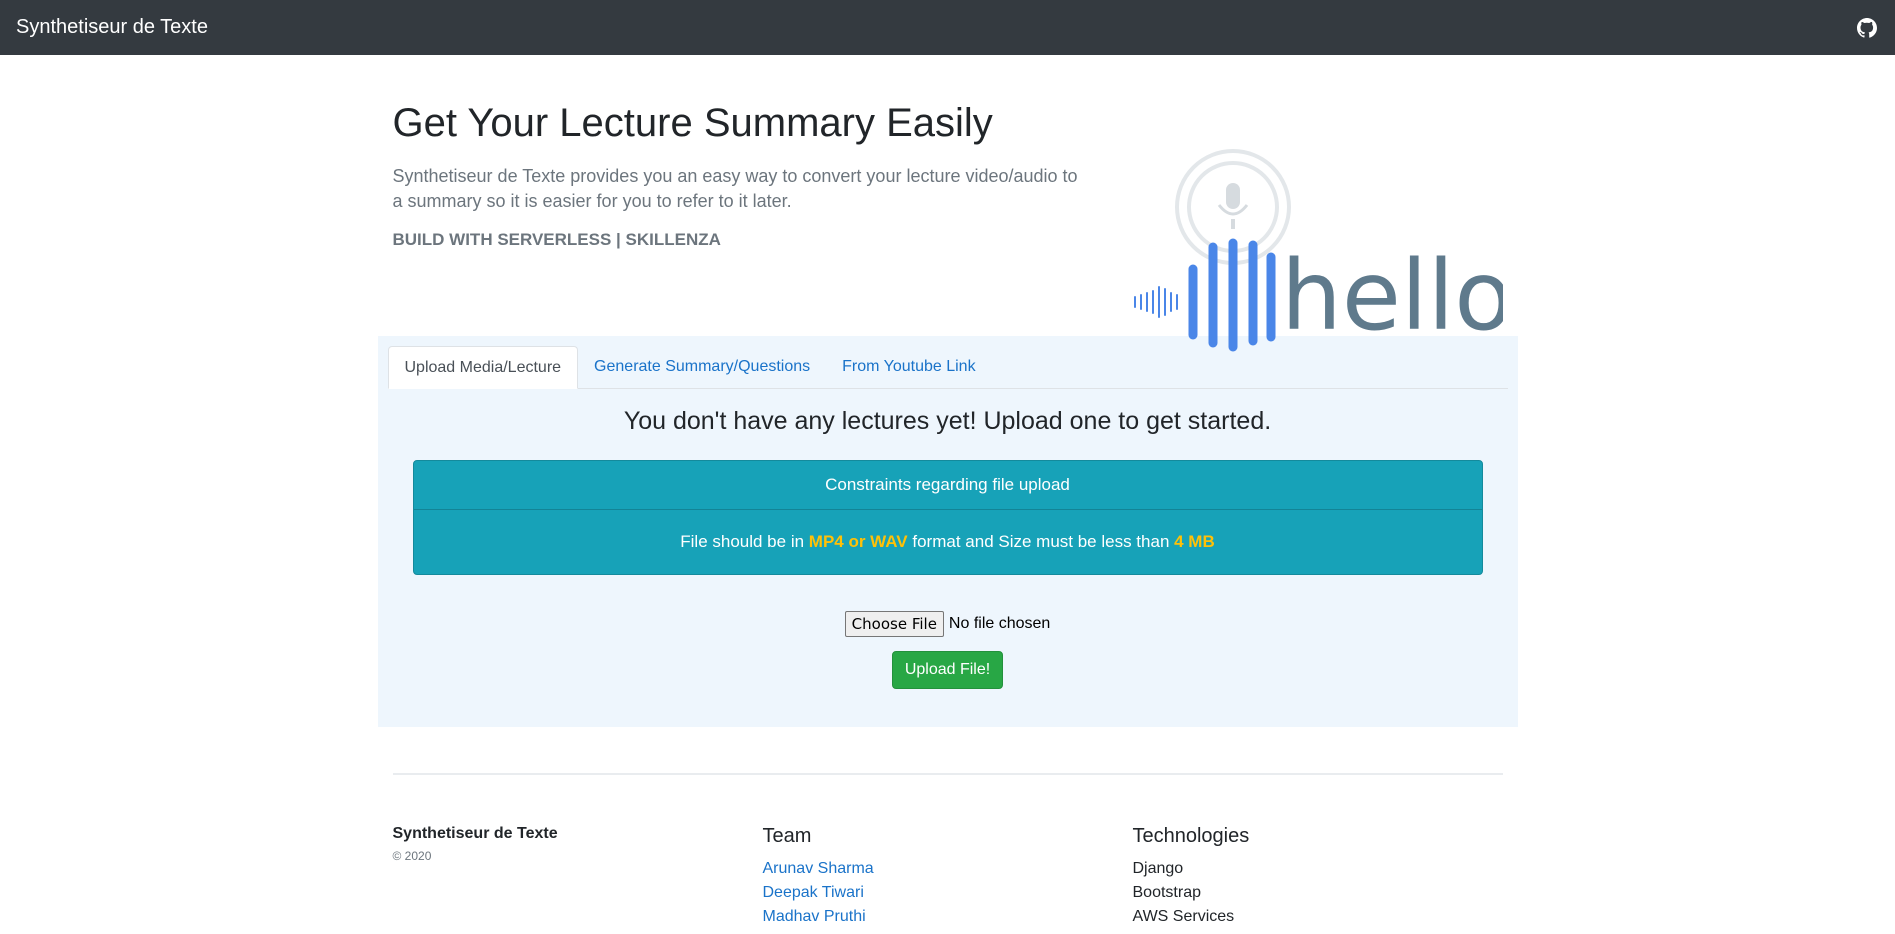 The height and width of the screenshot is (934, 1895). What do you see at coordinates (947, 485) in the screenshot?
I see `constraints-title: Constraints regarding file upload` at bounding box center [947, 485].